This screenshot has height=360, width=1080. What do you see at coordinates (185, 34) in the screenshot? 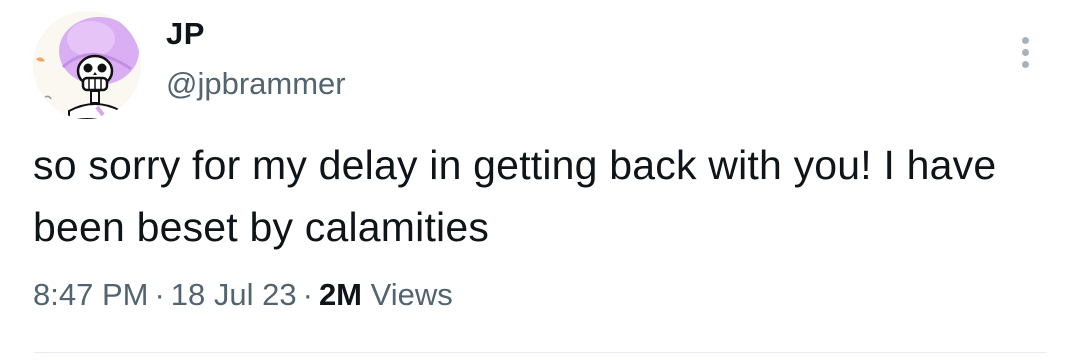
I see `display-name: JP` at bounding box center [185, 34].